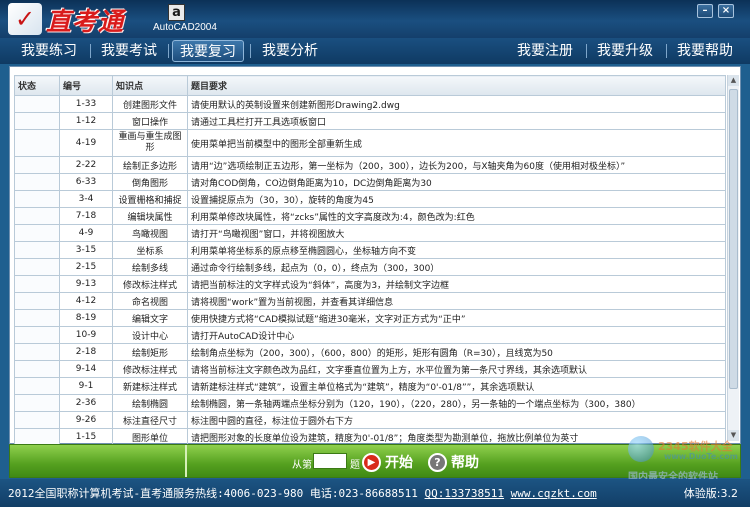 The width and height of the screenshot is (750, 507). What do you see at coordinates (456, 199) in the screenshot?
I see `question-cell: 设置捕捉原点为（30，30），旋转的角度为45` at bounding box center [456, 199].